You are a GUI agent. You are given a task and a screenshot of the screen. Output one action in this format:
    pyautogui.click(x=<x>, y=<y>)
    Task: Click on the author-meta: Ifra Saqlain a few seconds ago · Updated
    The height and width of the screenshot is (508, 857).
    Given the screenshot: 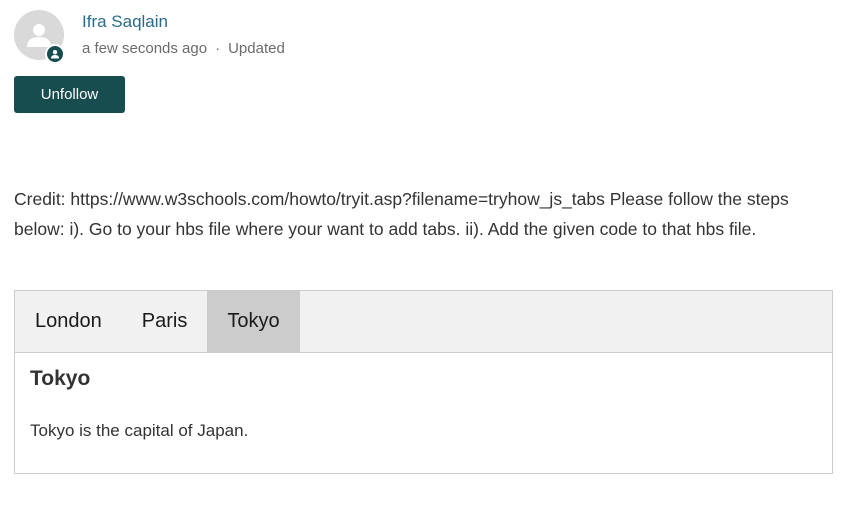 What is the action you would take?
    pyautogui.click(x=183, y=33)
    